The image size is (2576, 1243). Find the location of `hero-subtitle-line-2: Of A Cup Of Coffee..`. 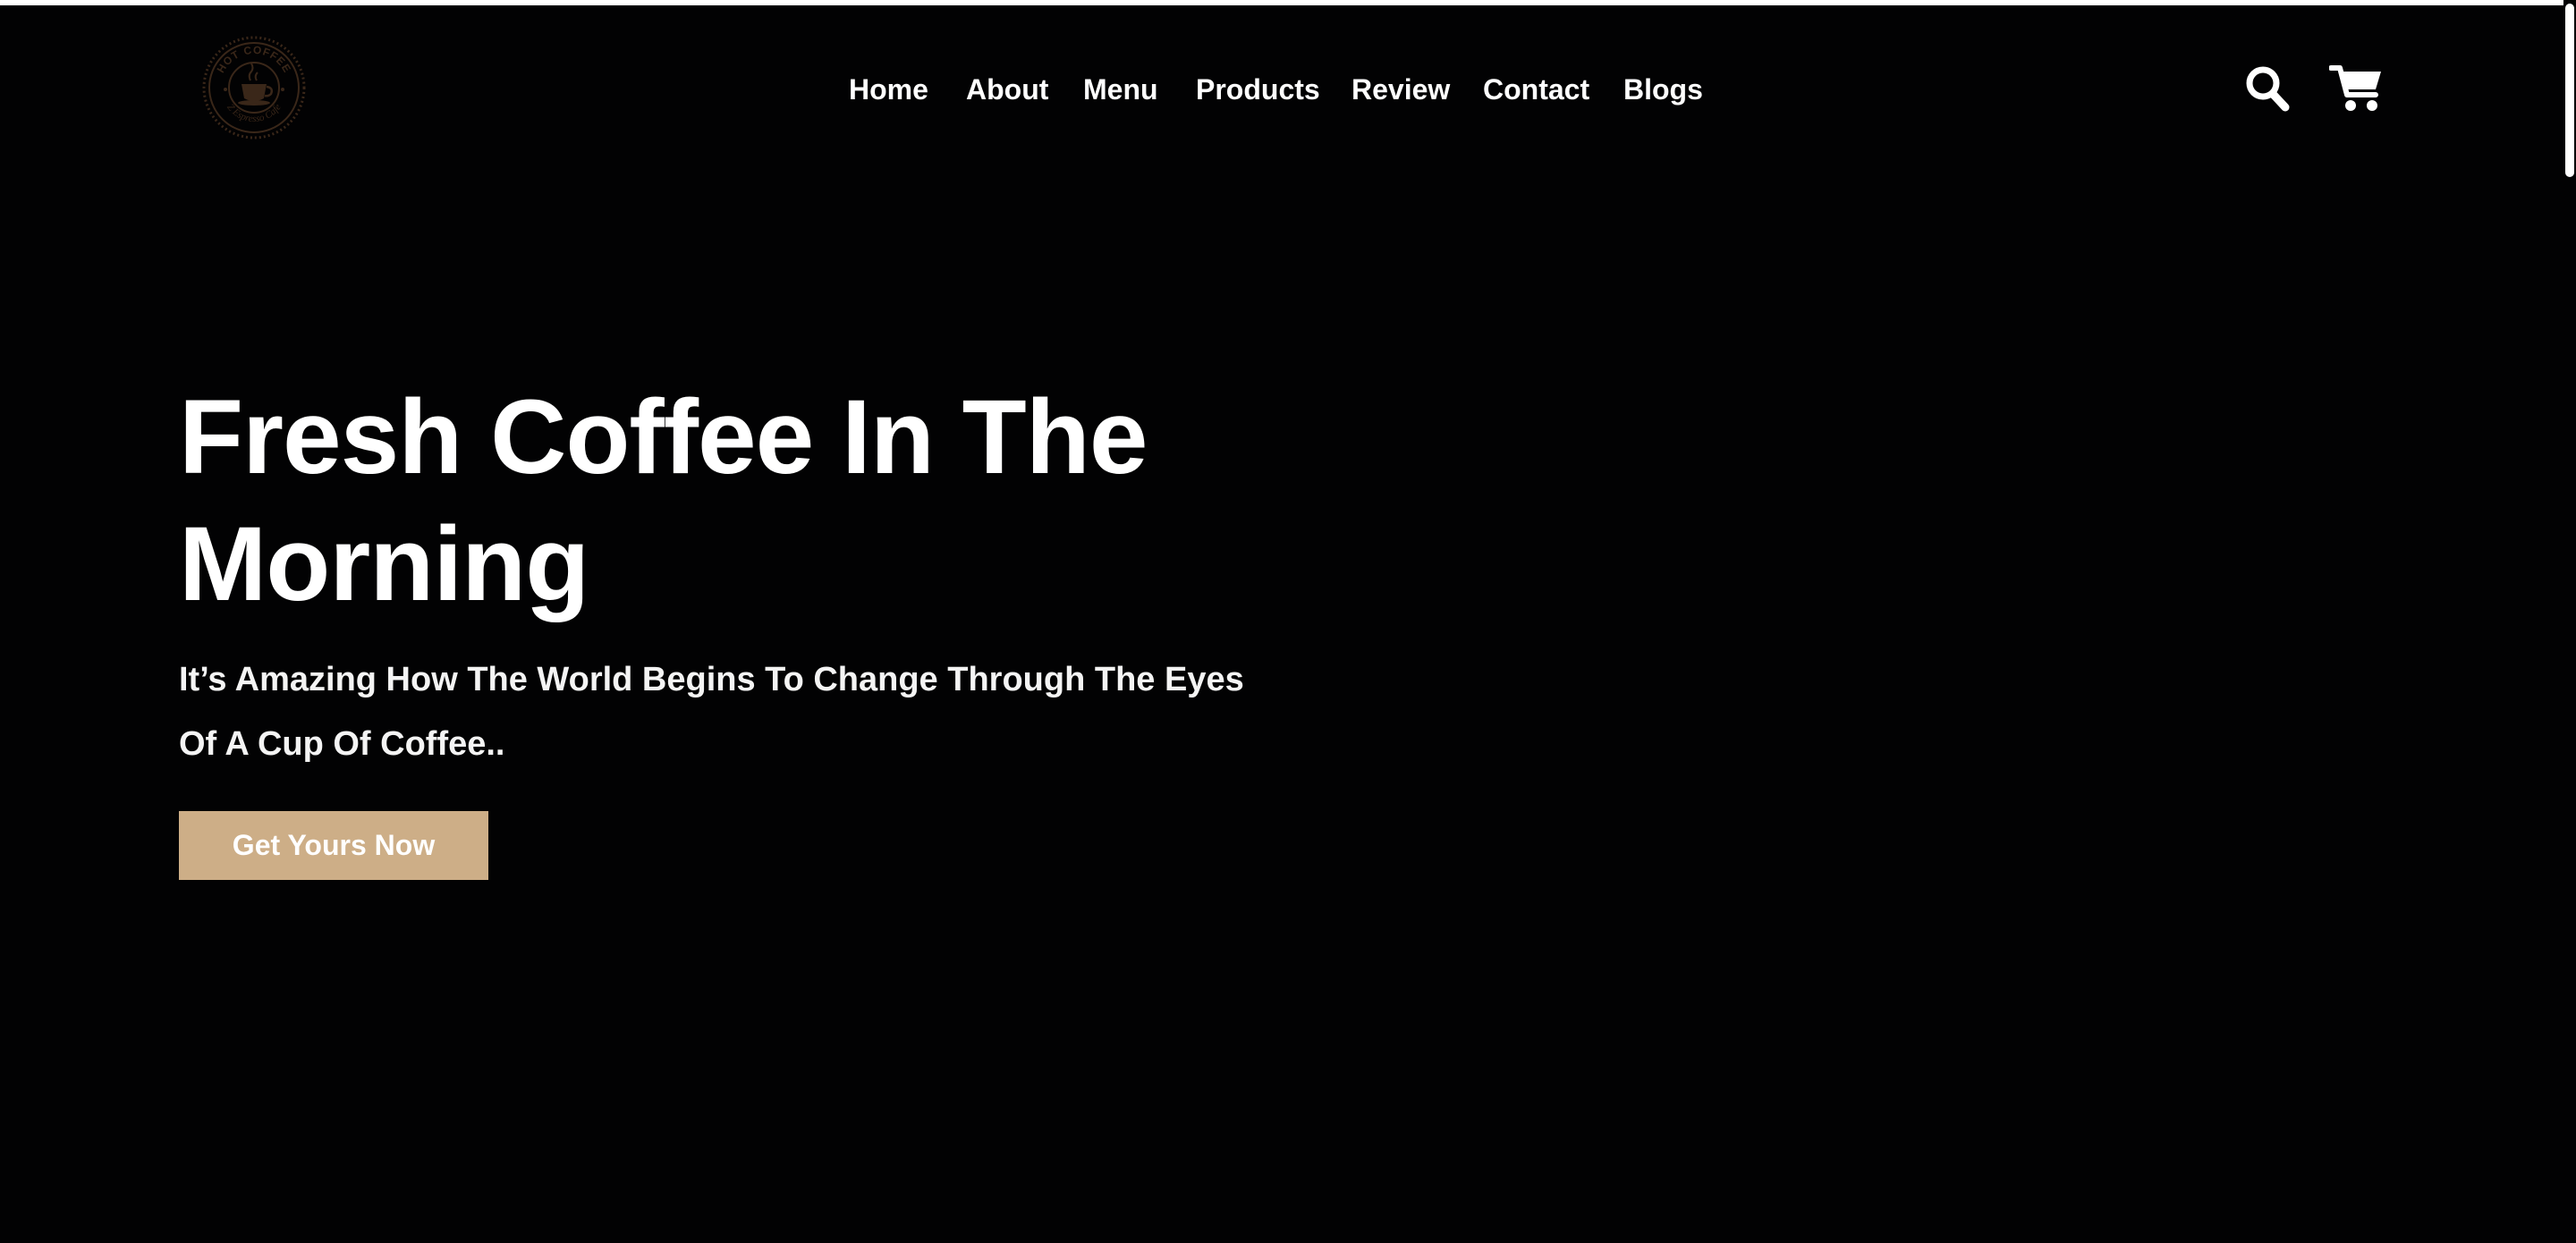

hero-subtitle-line-2: Of A Cup Of Coffee.. is located at coordinates (342, 744).